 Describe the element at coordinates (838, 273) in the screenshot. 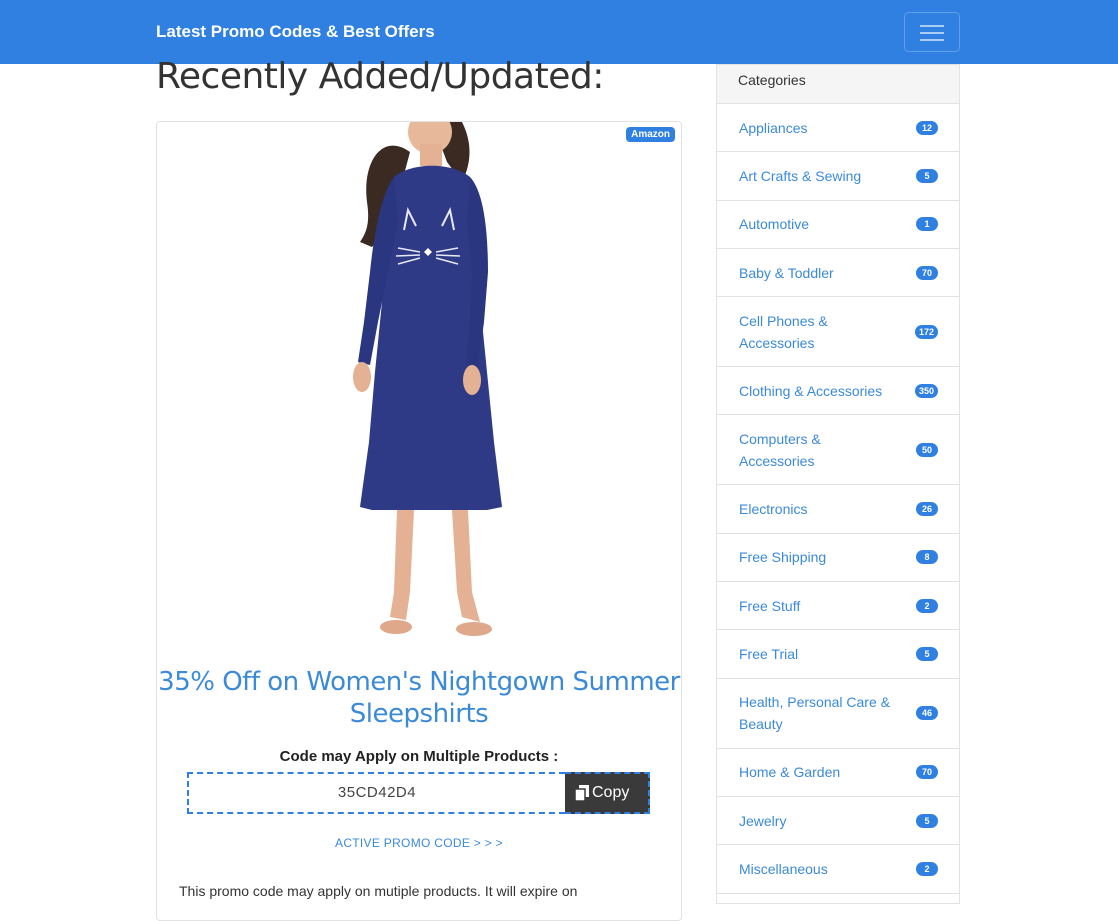

I see `sidebar-item-baby-toddler: Baby & Toddler 70` at that location.